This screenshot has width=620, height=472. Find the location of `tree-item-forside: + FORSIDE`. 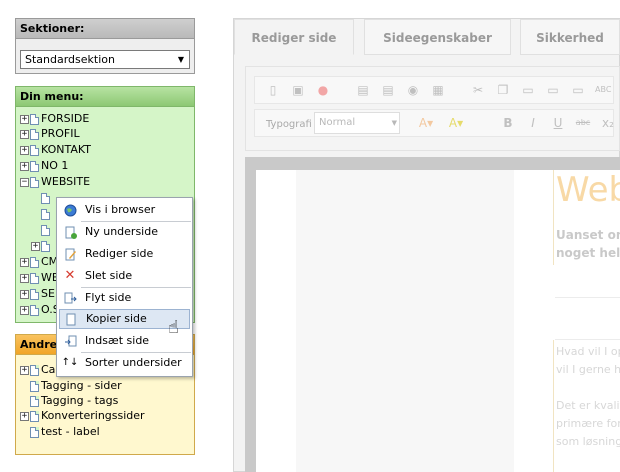

tree-item-forside: + FORSIDE is located at coordinates (54, 119).